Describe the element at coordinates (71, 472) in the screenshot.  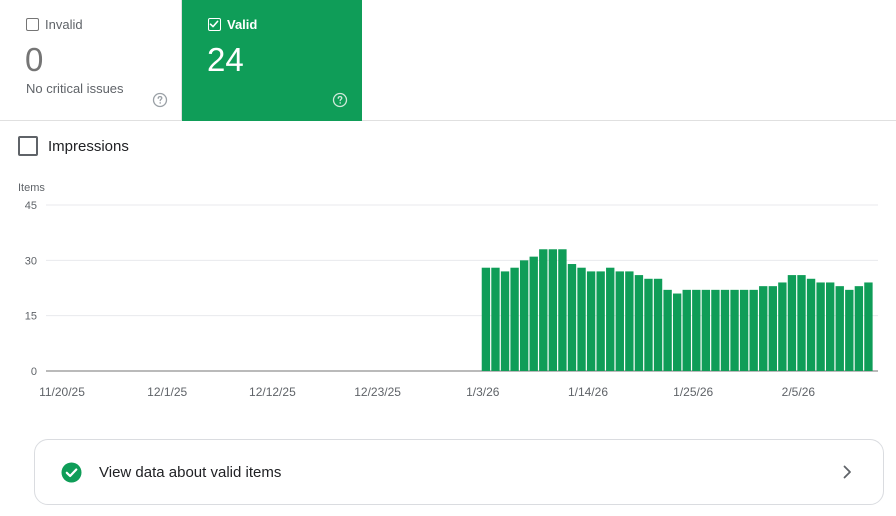
I see `check-circle-icon` at that location.